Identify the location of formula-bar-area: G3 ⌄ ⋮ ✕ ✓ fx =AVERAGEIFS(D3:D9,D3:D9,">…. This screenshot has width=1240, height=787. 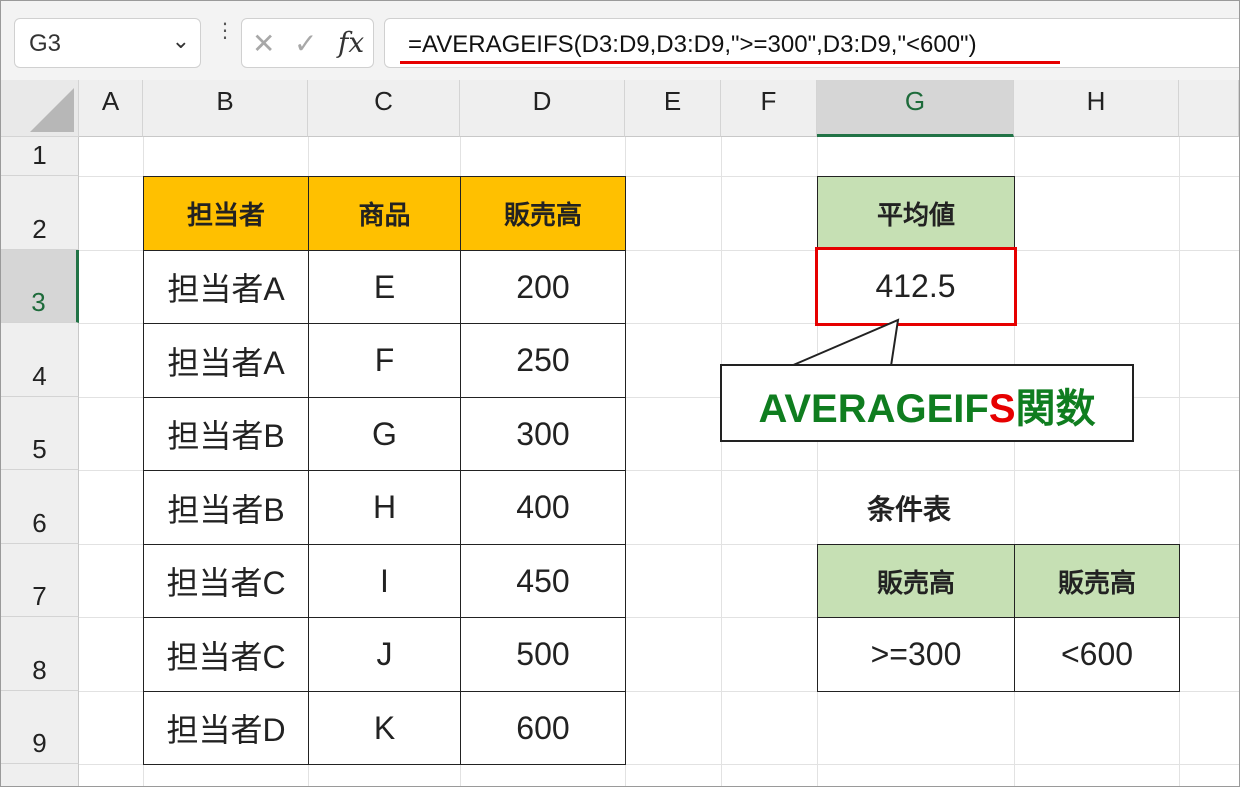
(620, 40).